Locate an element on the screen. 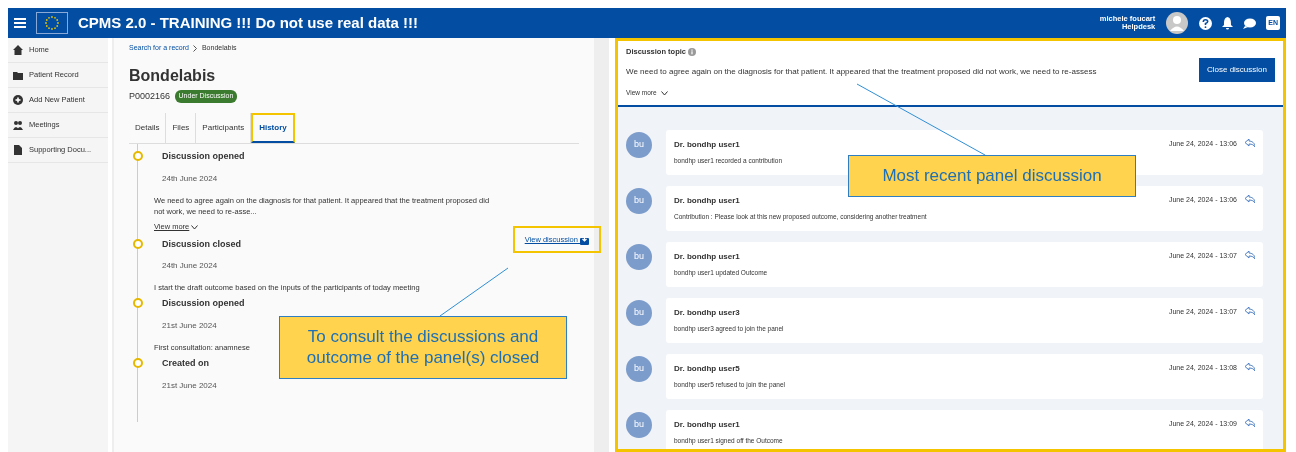 Image resolution: width=1296 pixels, height=452 pixels. topic-text: We need to agree again on the diagnosis for that patient. It appeared that the treatment proposed did not work, we need to re-assess is located at coordinates (862, 72).